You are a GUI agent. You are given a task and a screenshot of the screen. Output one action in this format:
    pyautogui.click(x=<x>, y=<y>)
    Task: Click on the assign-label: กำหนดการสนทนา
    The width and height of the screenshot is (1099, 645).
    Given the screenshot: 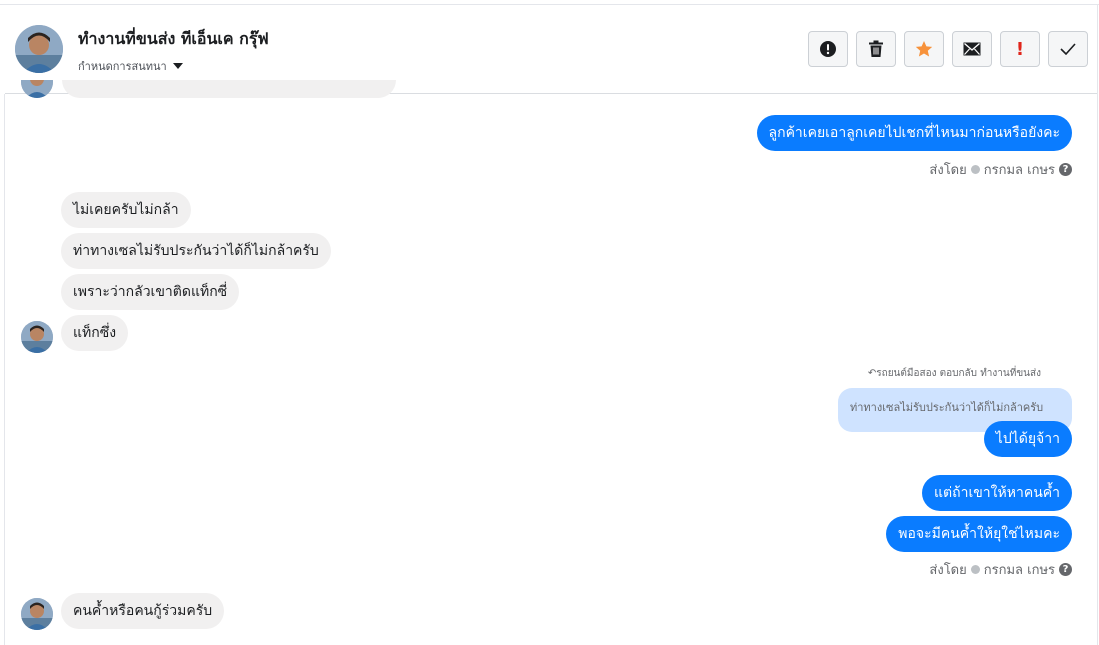 What is the action you would take?
    pyautogui.click(x=122, y=66)
    